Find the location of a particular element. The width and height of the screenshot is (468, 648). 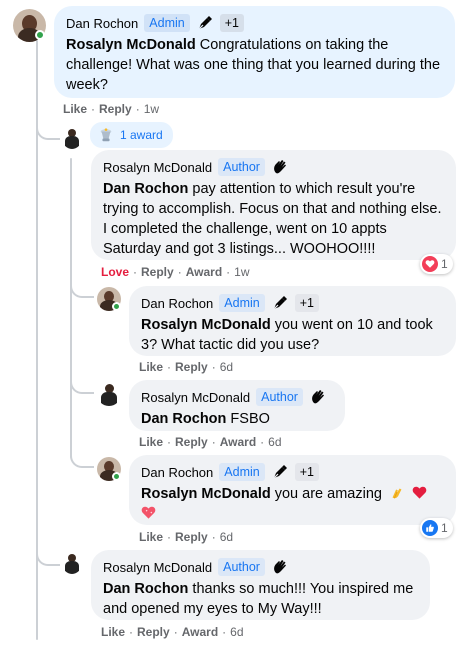

comment-text: Rosalyn McDonald you are amazing is located at coordinates (292, 504).